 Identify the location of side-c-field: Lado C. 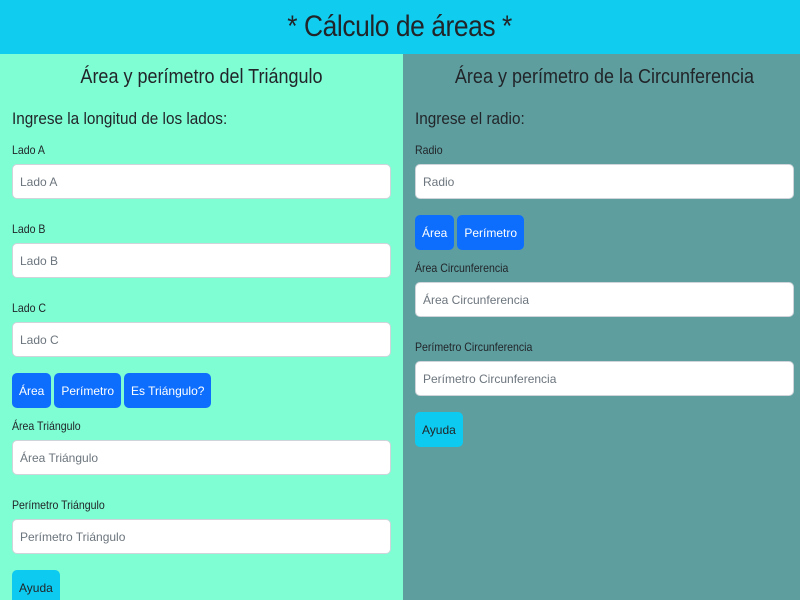
(201, 328).